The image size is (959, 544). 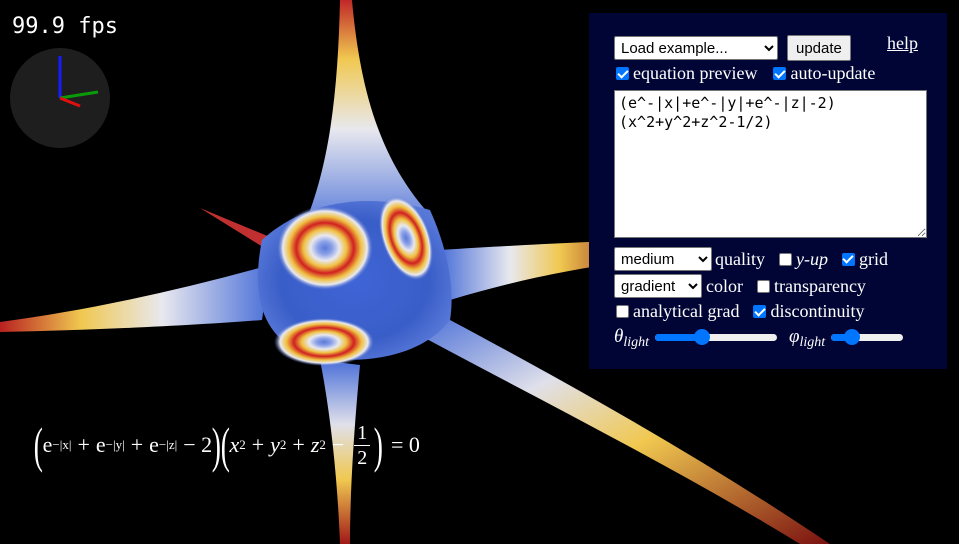 What do you see at coordinates (234, 444) in the screenshot?
I see `formula-x: x` at bounding box center [234, 444].